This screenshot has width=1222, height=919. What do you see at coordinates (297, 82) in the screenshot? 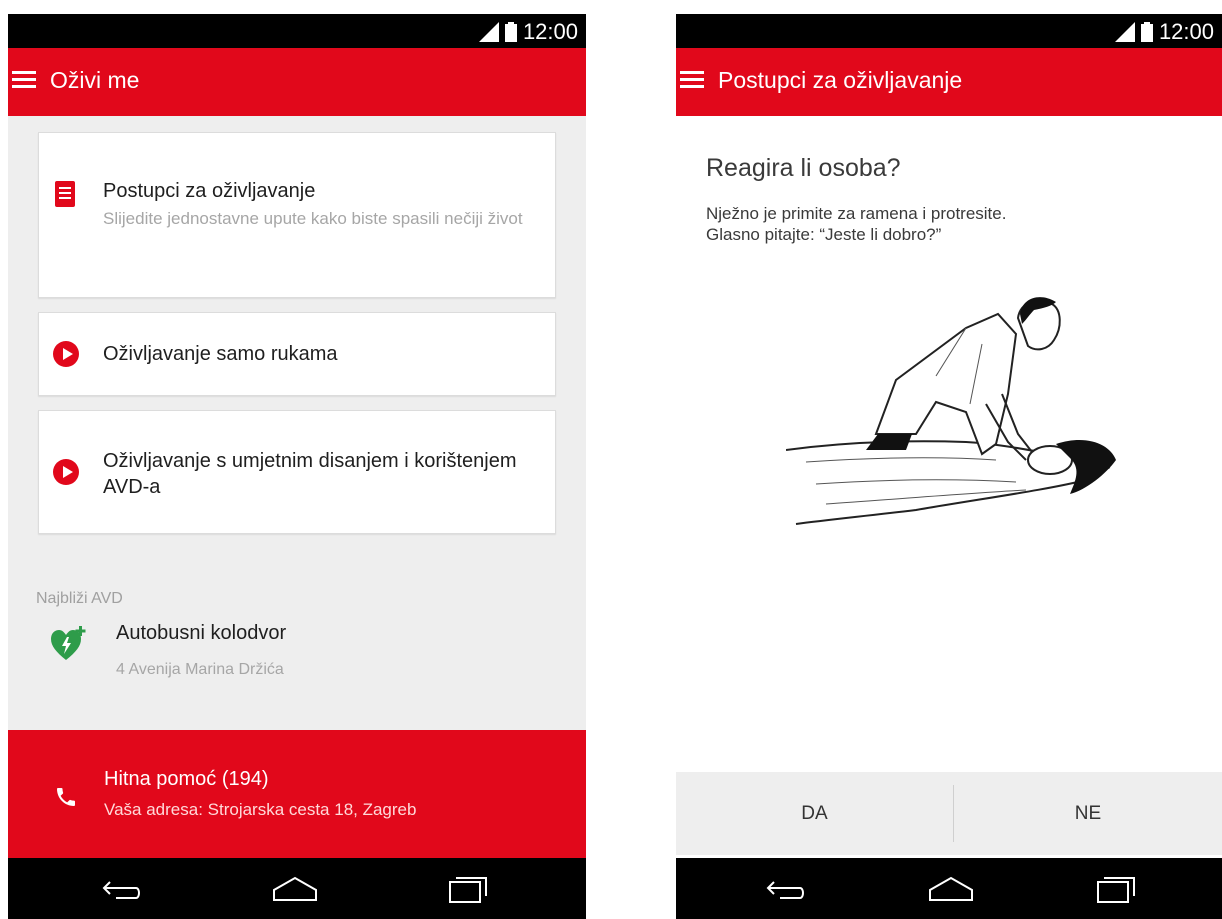
I see `app-bar: Oživi me` at bounding box center [297, 82].